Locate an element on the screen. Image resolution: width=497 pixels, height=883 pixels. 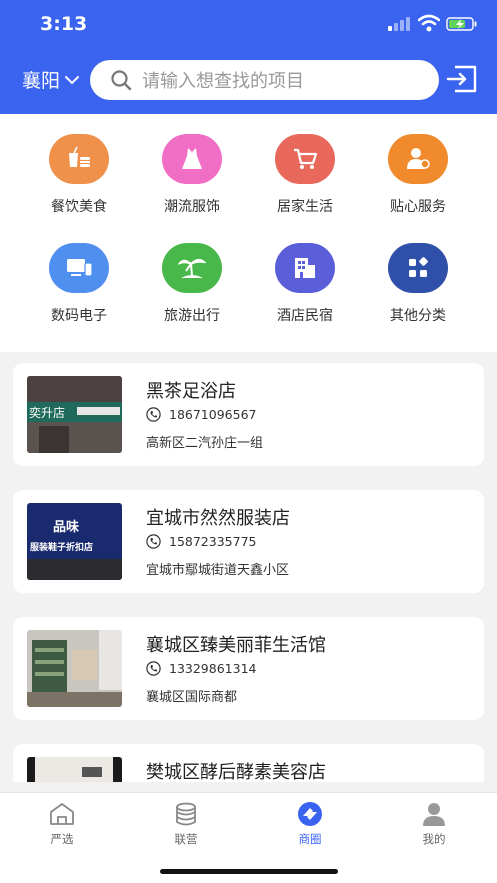
category-fashion: 潮流服饰 is located at coordinates (192, 175).